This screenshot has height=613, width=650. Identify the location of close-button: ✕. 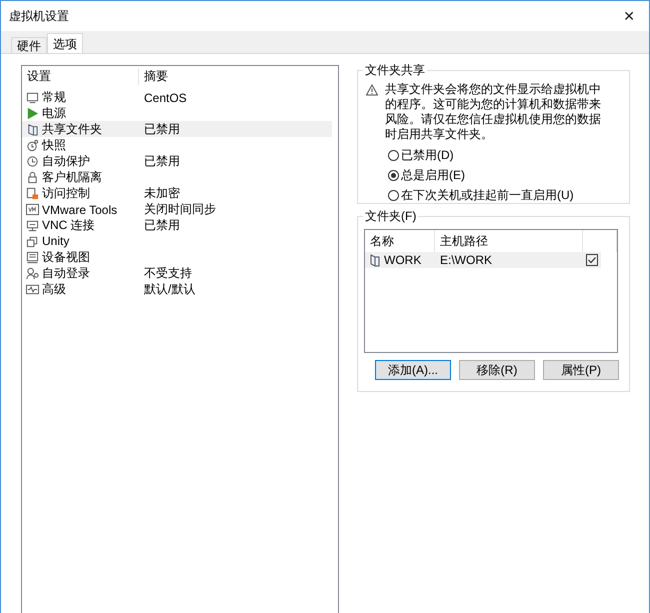
(629, 16).